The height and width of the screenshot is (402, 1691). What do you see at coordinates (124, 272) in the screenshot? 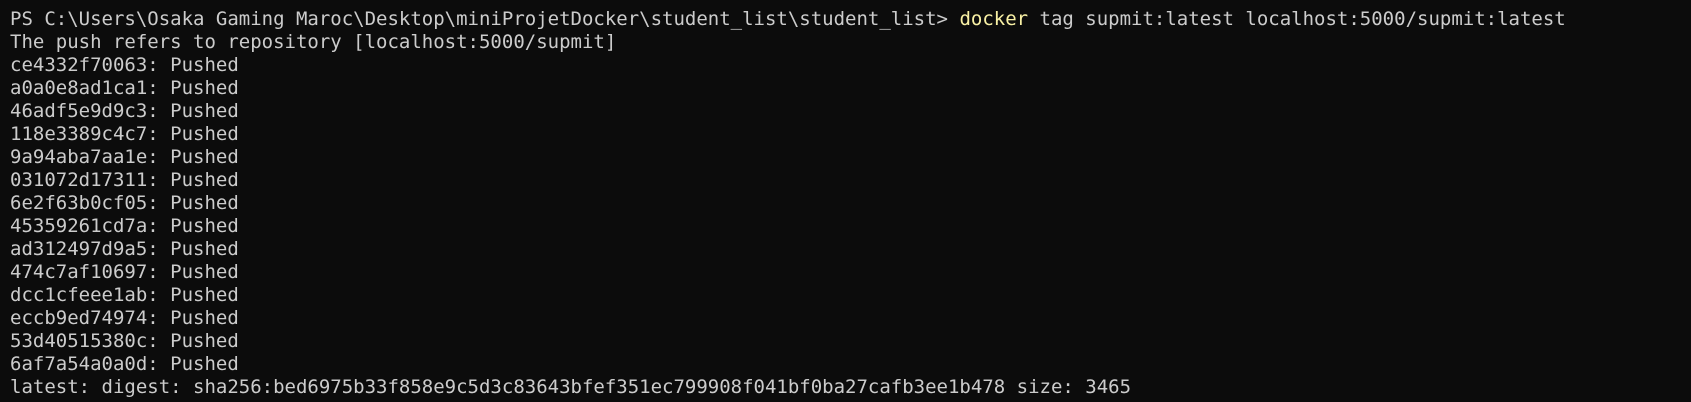
I see `layer-line: 474c7af10697: Pushed` at bounding box center [124, 272].